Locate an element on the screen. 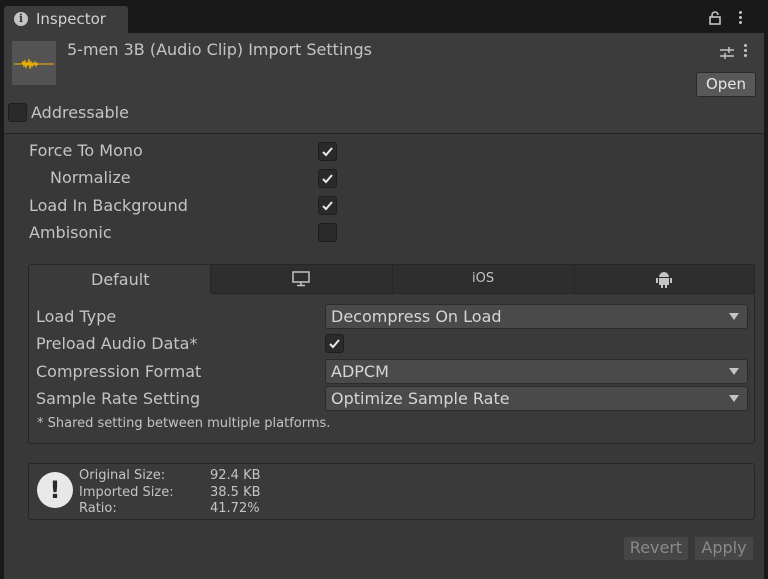  load-type-label: Load Type is located at coordinates (76, 316).